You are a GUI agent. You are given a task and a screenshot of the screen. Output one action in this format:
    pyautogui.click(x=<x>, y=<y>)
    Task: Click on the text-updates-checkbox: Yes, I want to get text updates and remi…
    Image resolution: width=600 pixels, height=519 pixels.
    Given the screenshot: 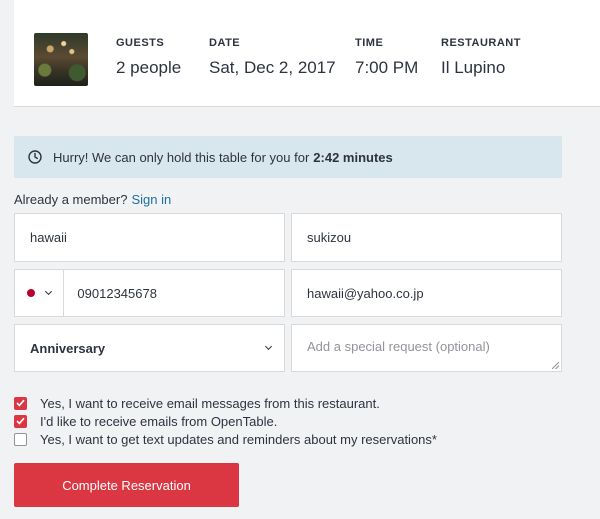 What is the action you would take?
    pyautogui.click(x=225, y=439)
    